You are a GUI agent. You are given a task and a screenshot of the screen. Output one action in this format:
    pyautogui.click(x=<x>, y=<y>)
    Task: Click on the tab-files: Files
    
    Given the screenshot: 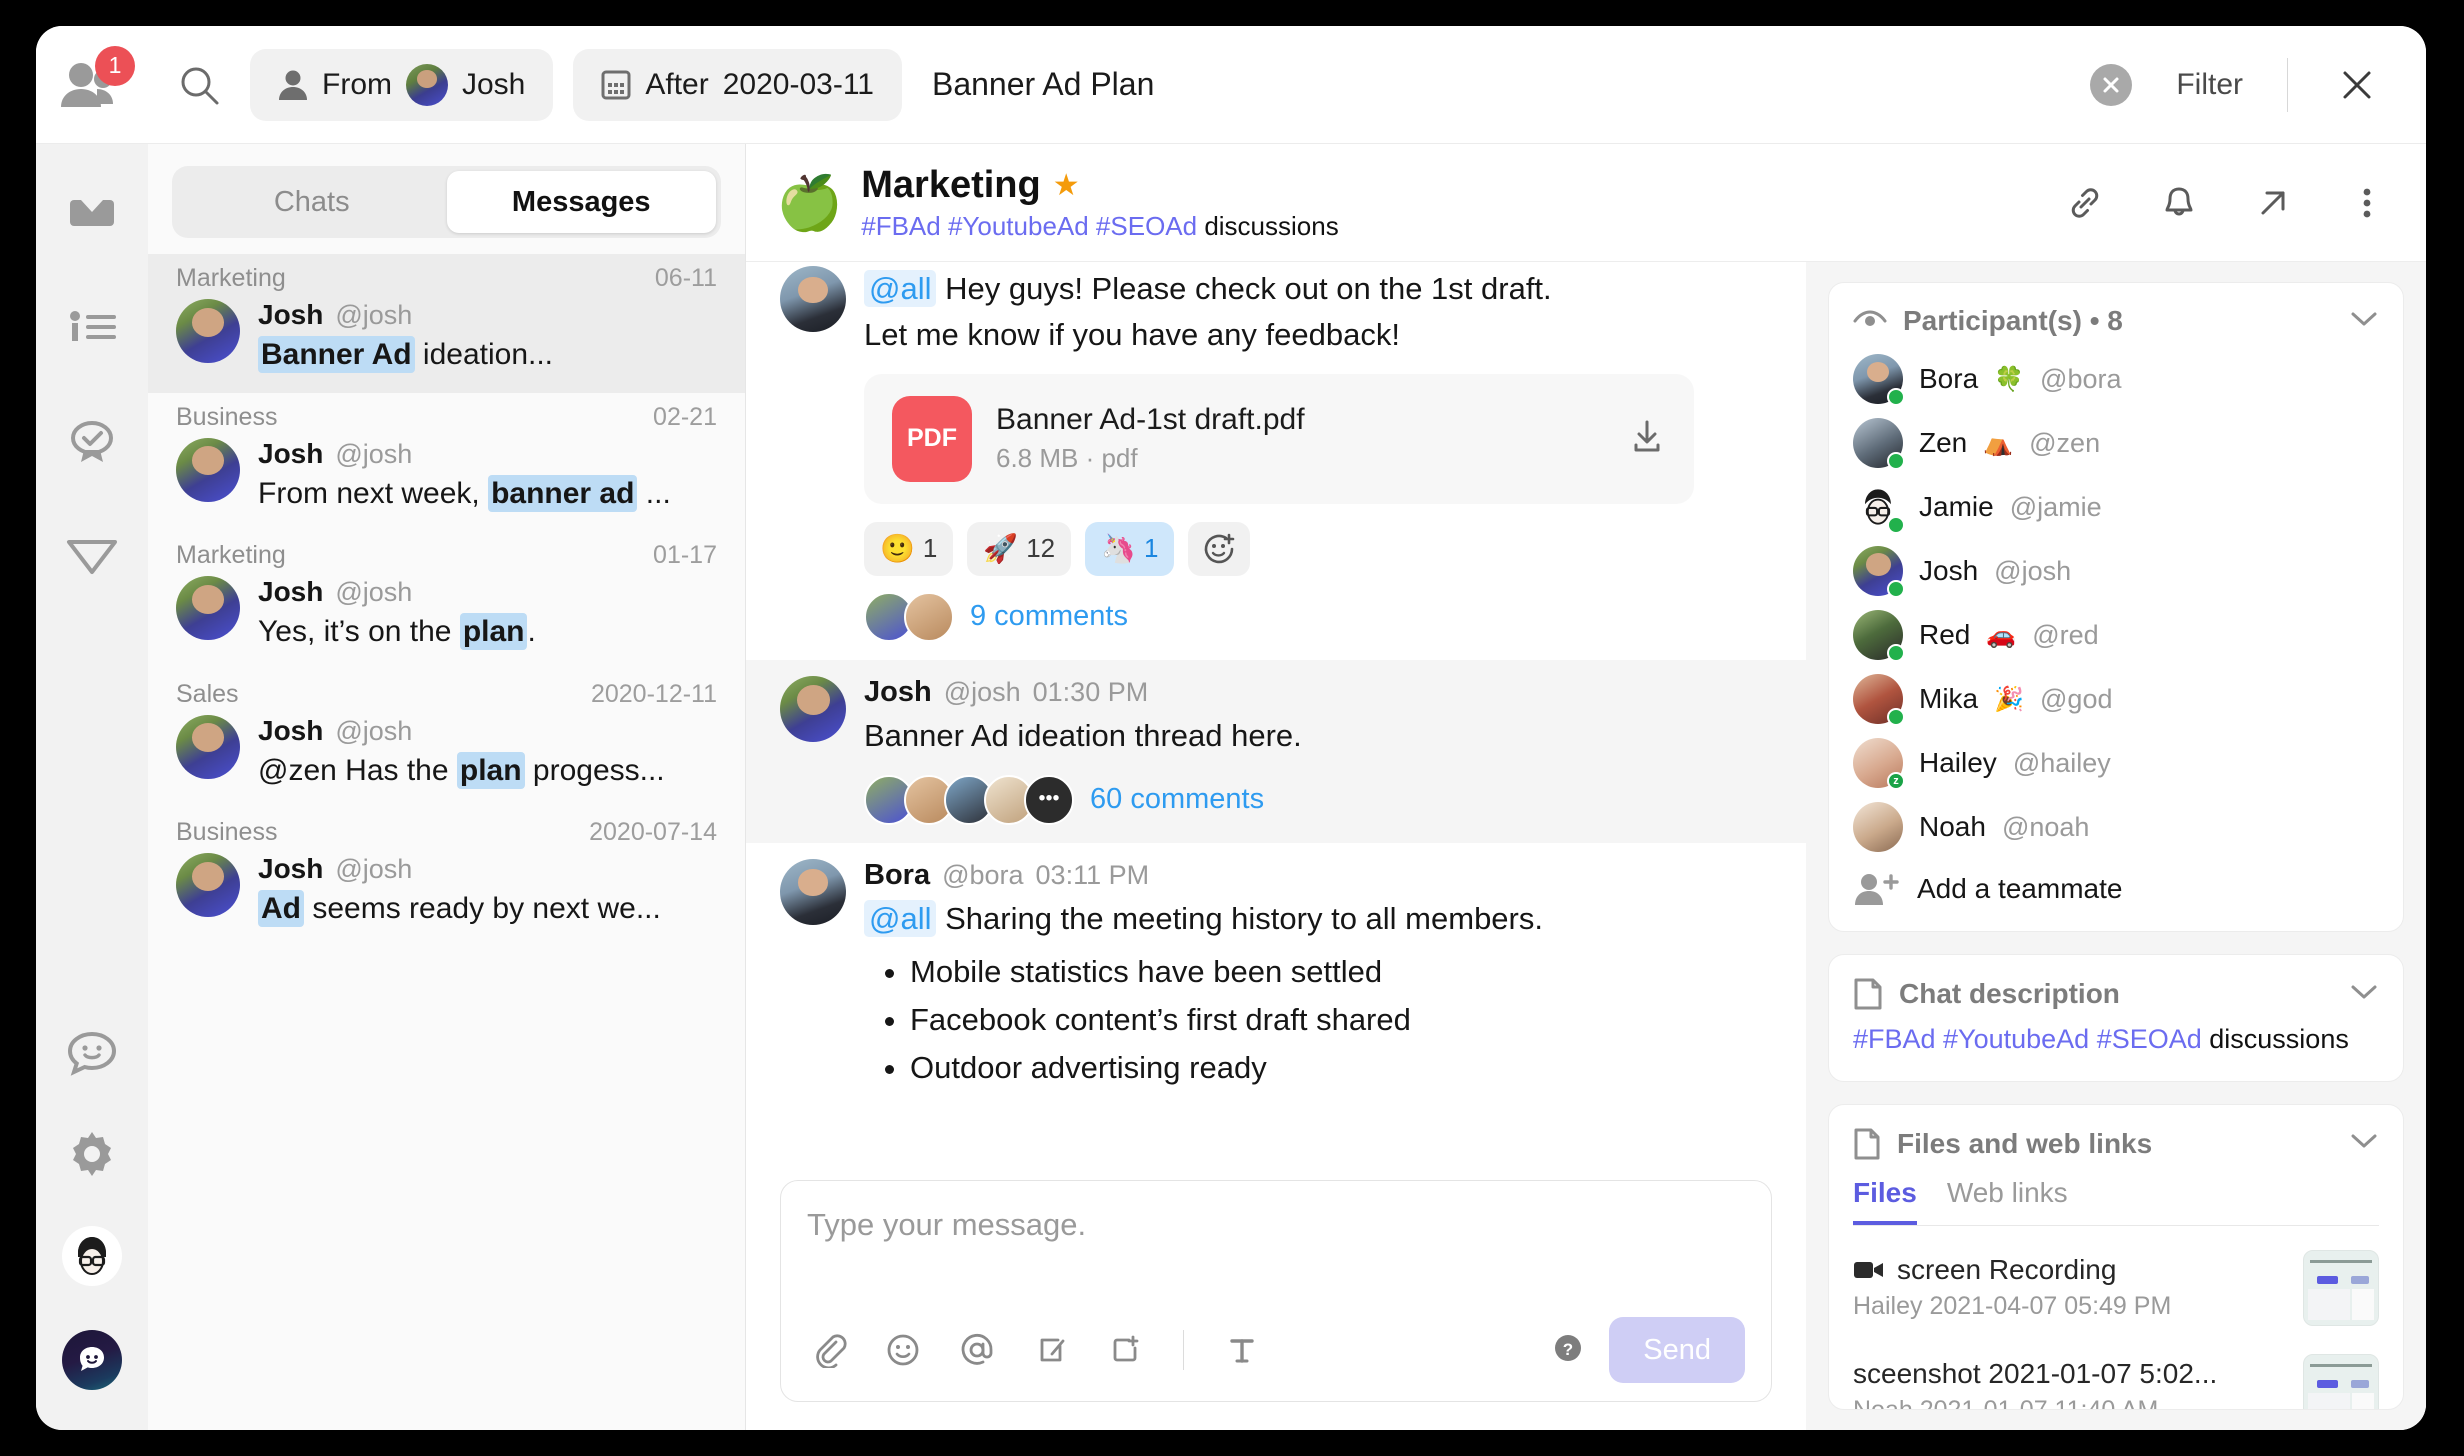 What is the action you would take?
    pyautogui.click(x=1885, y=1201)
    